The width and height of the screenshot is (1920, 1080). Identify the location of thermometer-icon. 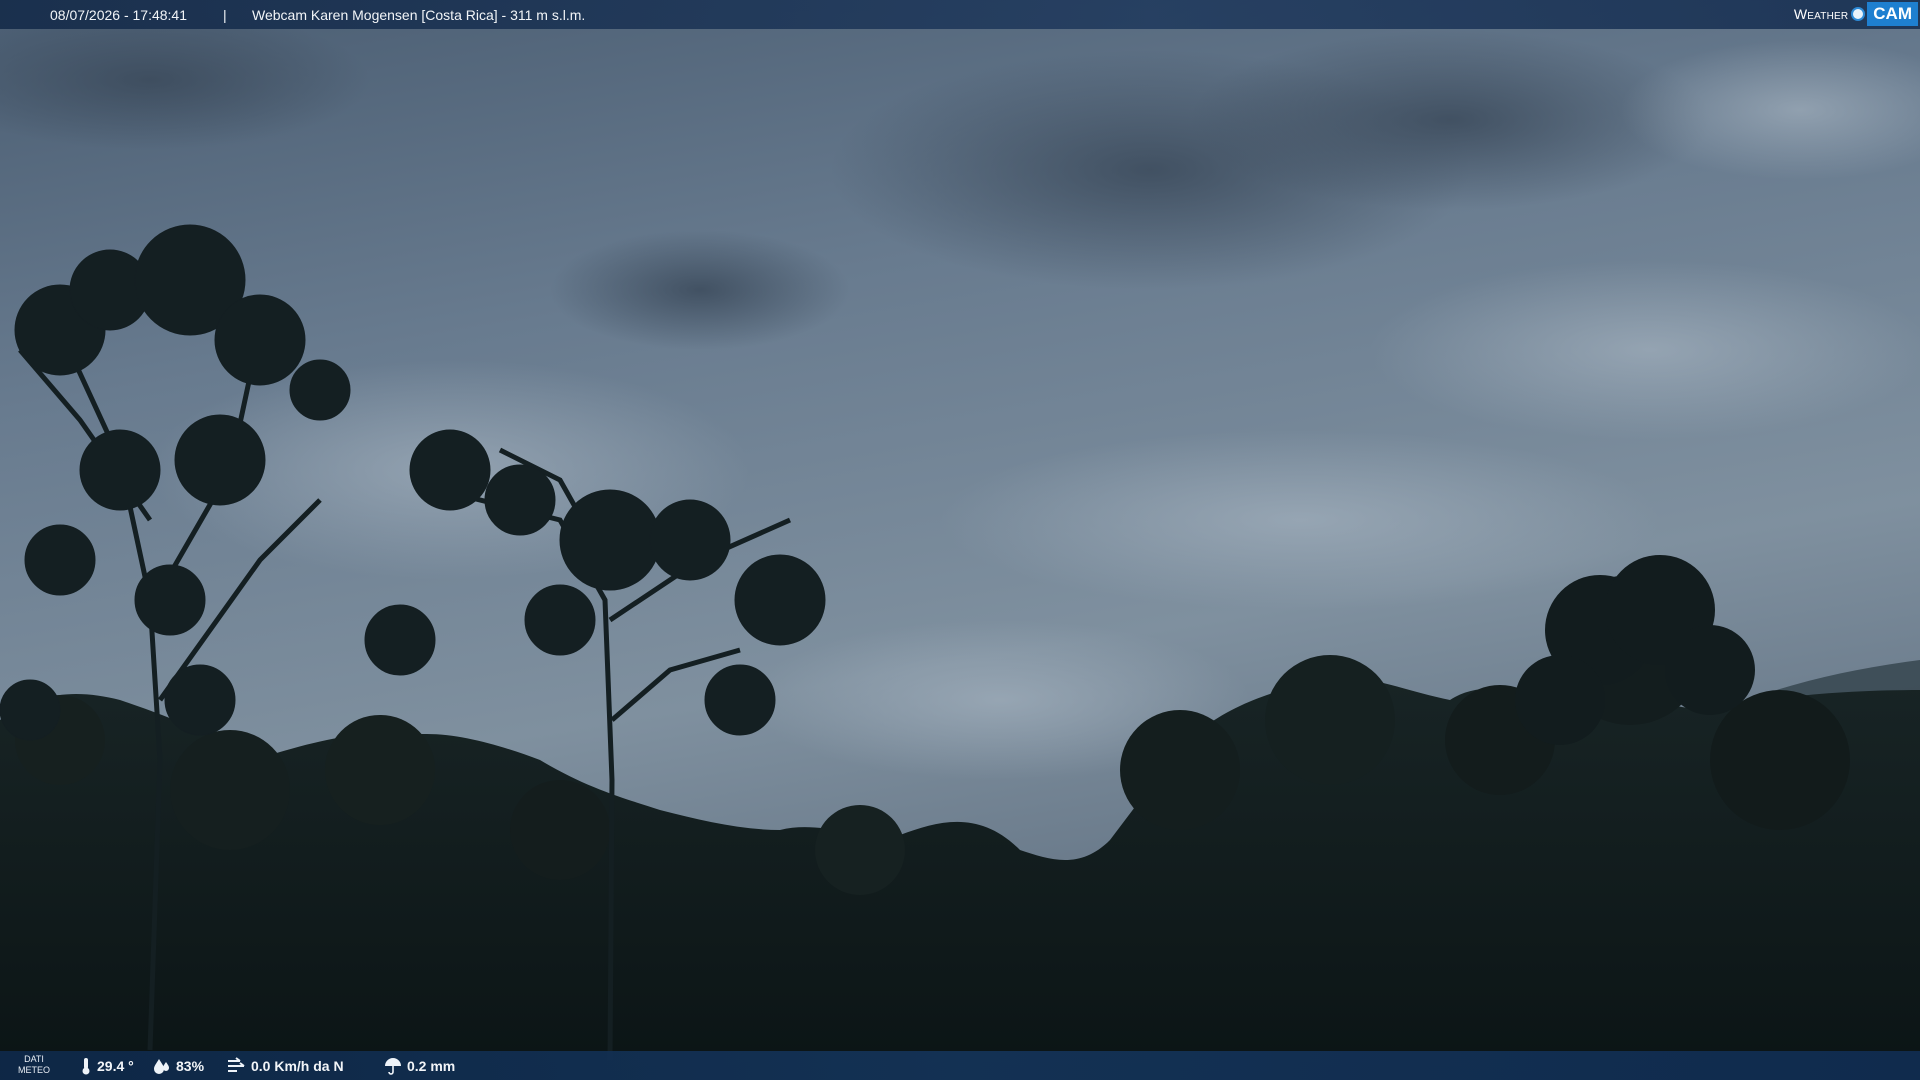
(86, 1066).